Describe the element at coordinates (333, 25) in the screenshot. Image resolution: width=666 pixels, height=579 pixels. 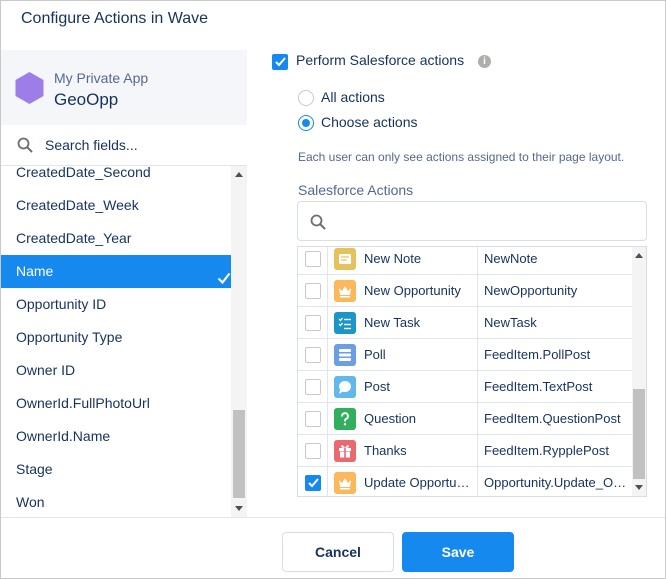
I see `dialog-header: Configure Actions in Wave` at that location.